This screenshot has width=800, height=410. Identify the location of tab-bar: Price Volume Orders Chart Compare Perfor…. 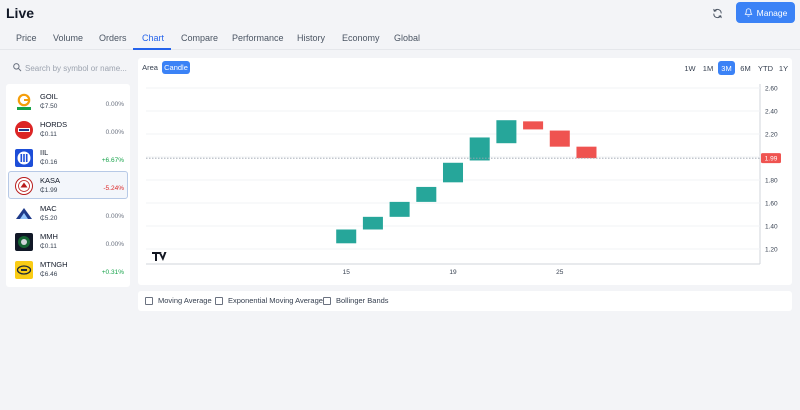
(400, 39).